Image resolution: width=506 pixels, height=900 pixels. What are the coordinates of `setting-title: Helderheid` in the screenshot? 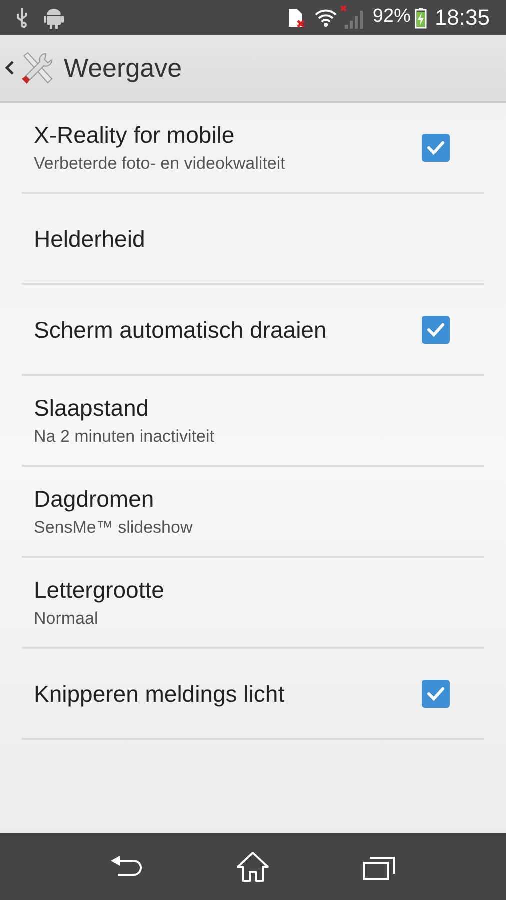 It's located at (90, 239).